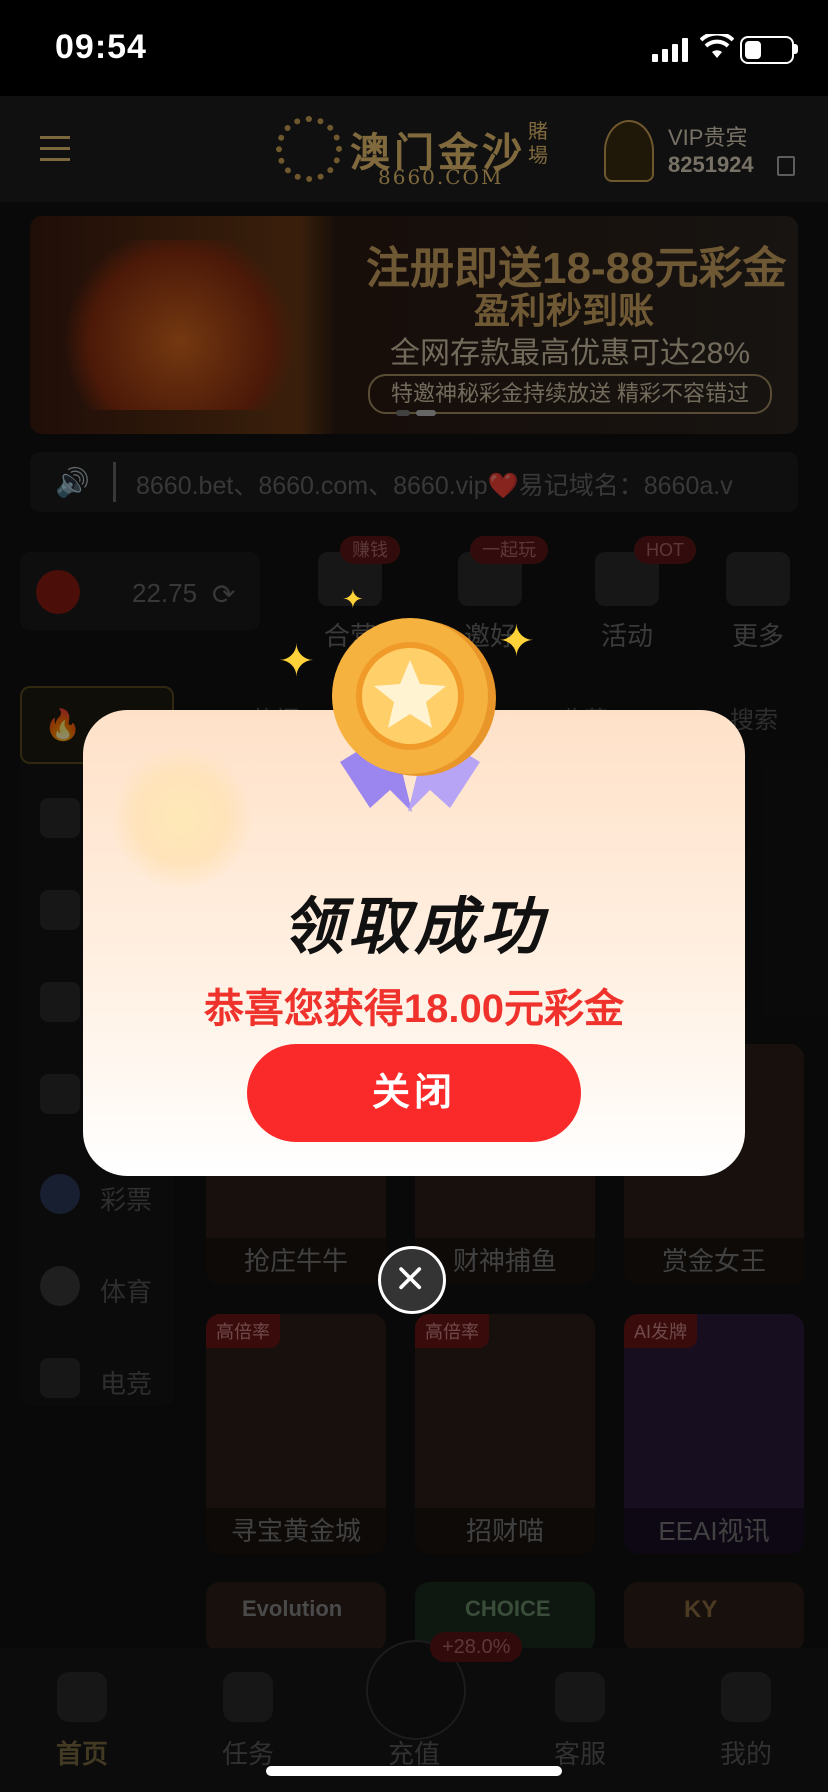  Describe the element at coordinates (717, 46) in the screenshot. I see `wifi-icon` at that location.